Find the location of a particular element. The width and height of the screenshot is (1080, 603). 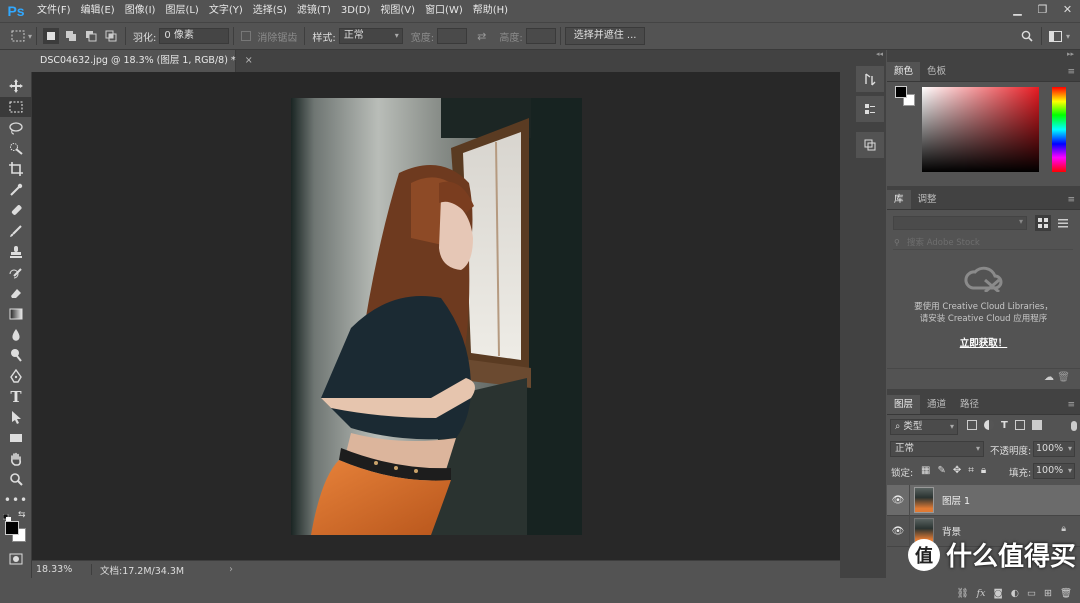

antialias-checkbox is located at coordinates (246, 36).